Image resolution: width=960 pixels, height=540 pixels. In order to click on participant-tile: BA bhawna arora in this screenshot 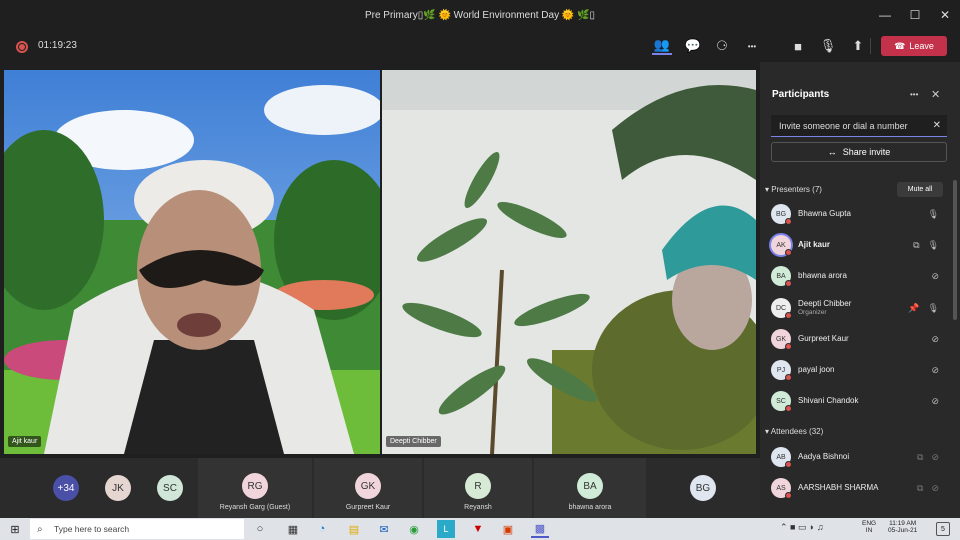, I will do `click(590, 488)`.